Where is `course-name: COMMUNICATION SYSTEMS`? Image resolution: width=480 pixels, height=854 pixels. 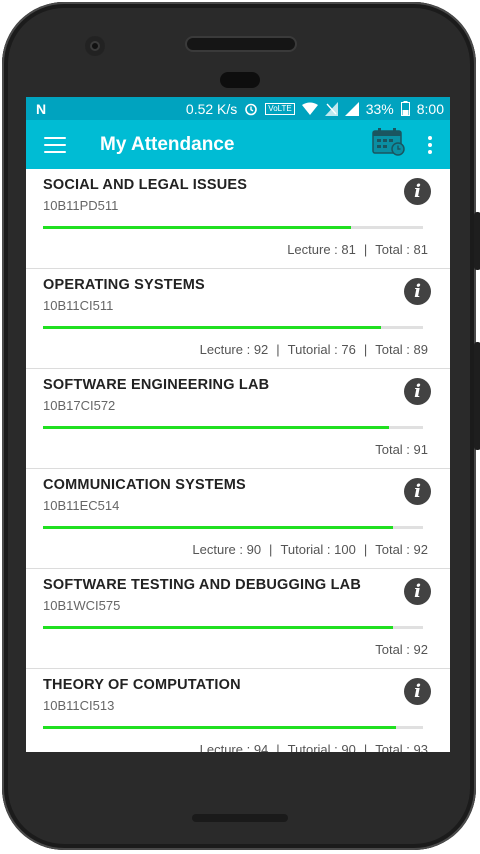 course-name: COMMUNICATION SYSTEMS is located at coordinates (144, 485).